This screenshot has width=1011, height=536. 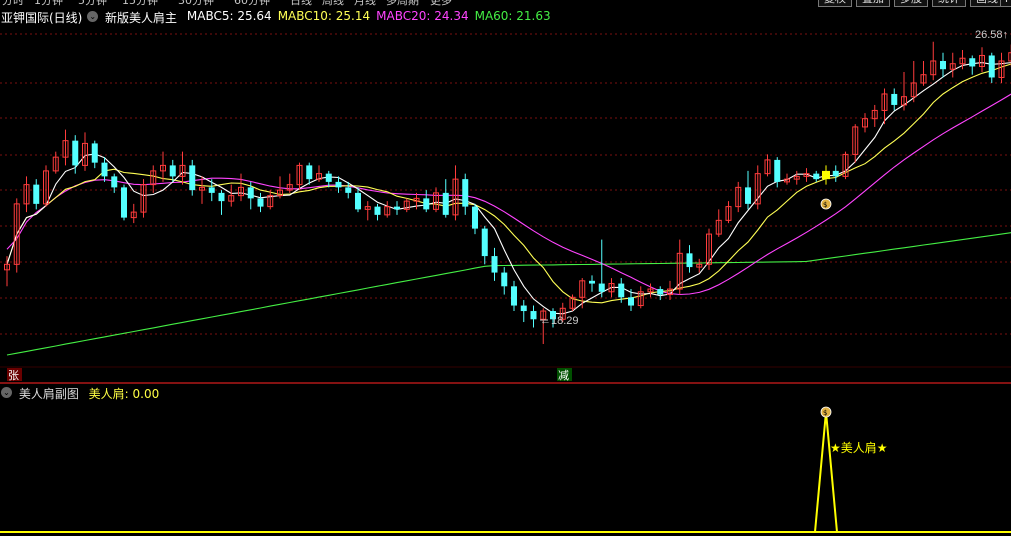 What do you see at coordinates (826, 175) in the screenshot?
I see `signal-candle` at bounding box center [826, 175].